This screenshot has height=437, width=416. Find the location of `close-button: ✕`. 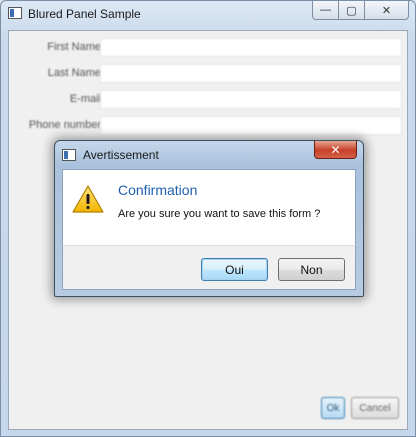

close-button: ✕ is located at coordinates (387, 10).